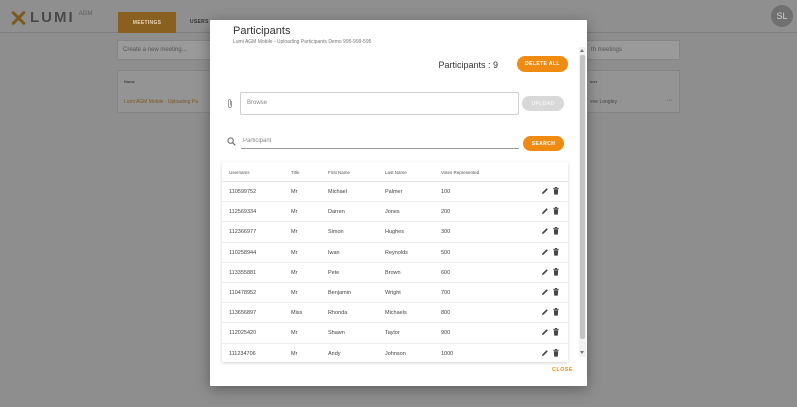  I want to click on table-row: 110258944 Mr Iwan Reynolds 500, so click(395, 253).